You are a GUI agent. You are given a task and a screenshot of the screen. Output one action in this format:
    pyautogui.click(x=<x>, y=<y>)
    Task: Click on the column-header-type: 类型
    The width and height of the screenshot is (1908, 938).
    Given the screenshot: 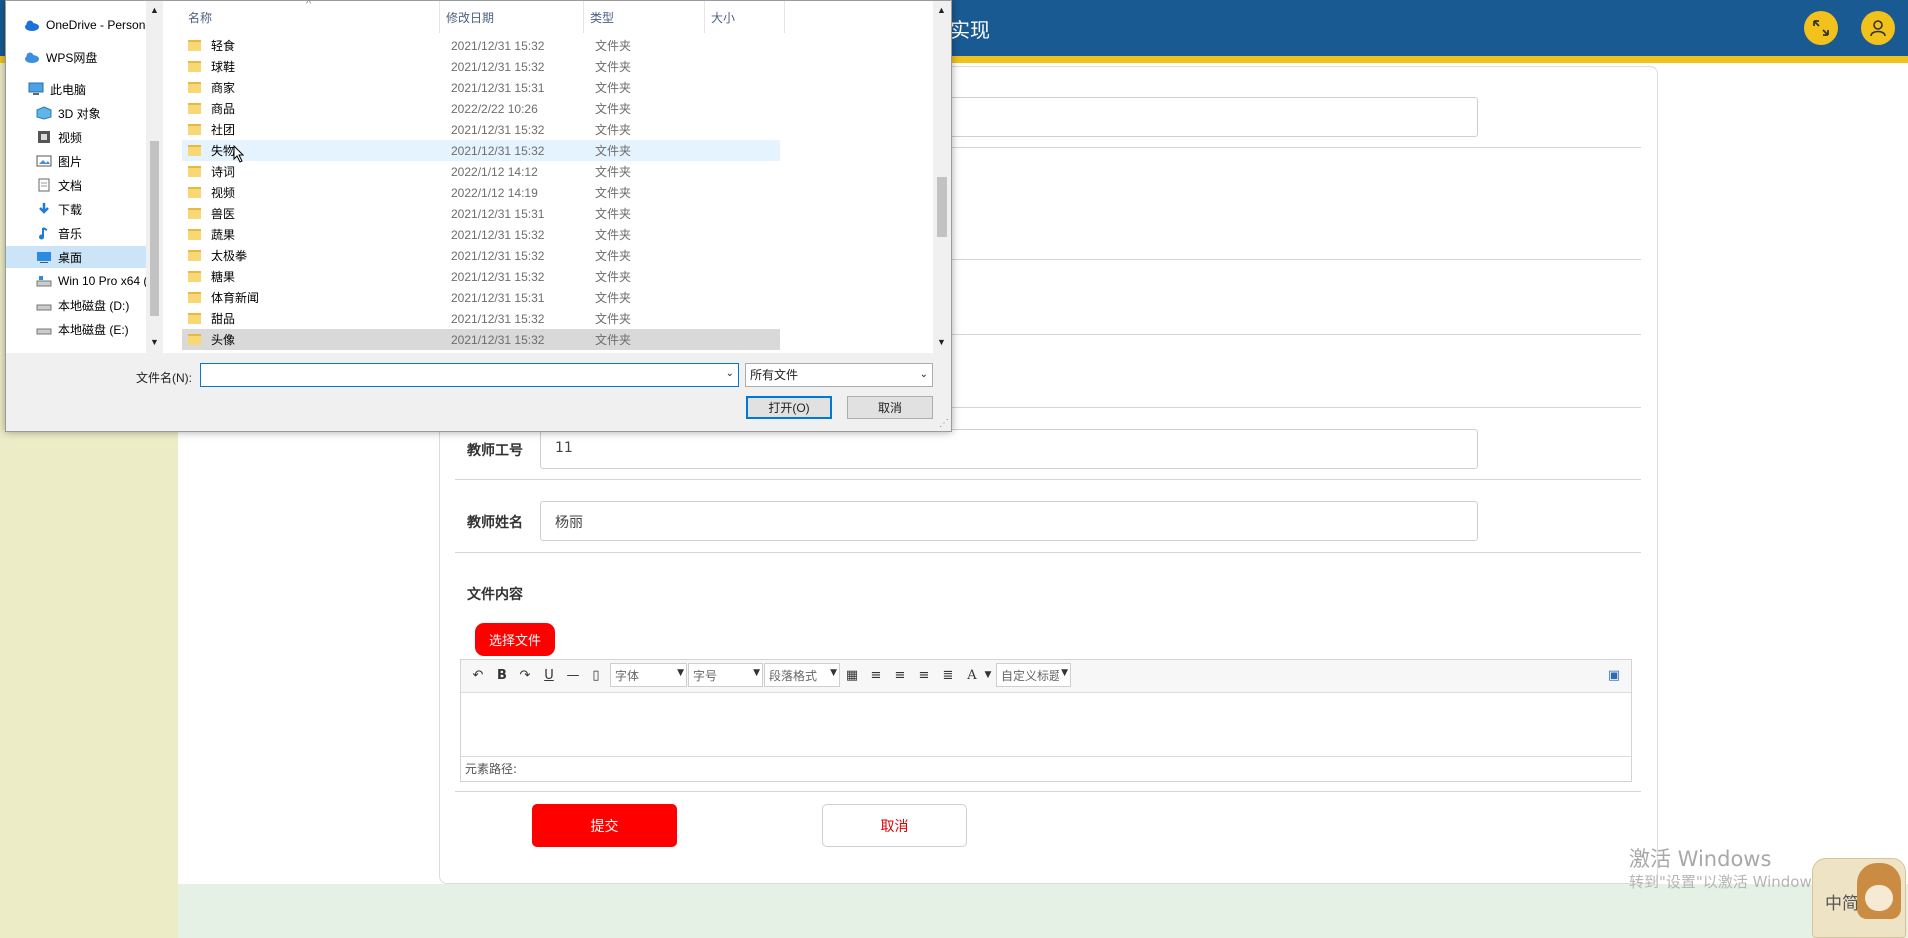 What is the action you would take?
    pyautogui.click(x=644, y=17)
    